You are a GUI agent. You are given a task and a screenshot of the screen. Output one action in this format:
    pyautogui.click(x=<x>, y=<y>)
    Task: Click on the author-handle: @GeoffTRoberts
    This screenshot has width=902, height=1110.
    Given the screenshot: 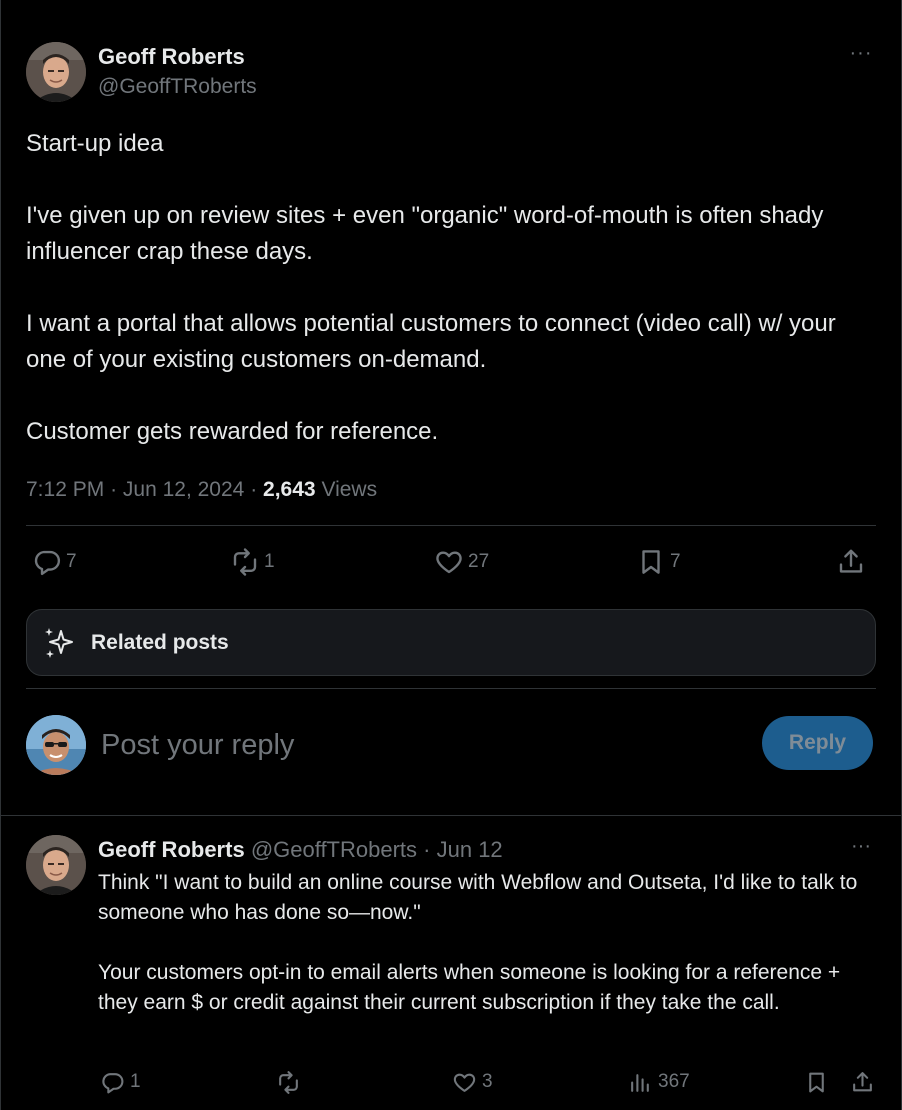 What is the action you would take?
    pyautogui.click(x=177, y=87)
    